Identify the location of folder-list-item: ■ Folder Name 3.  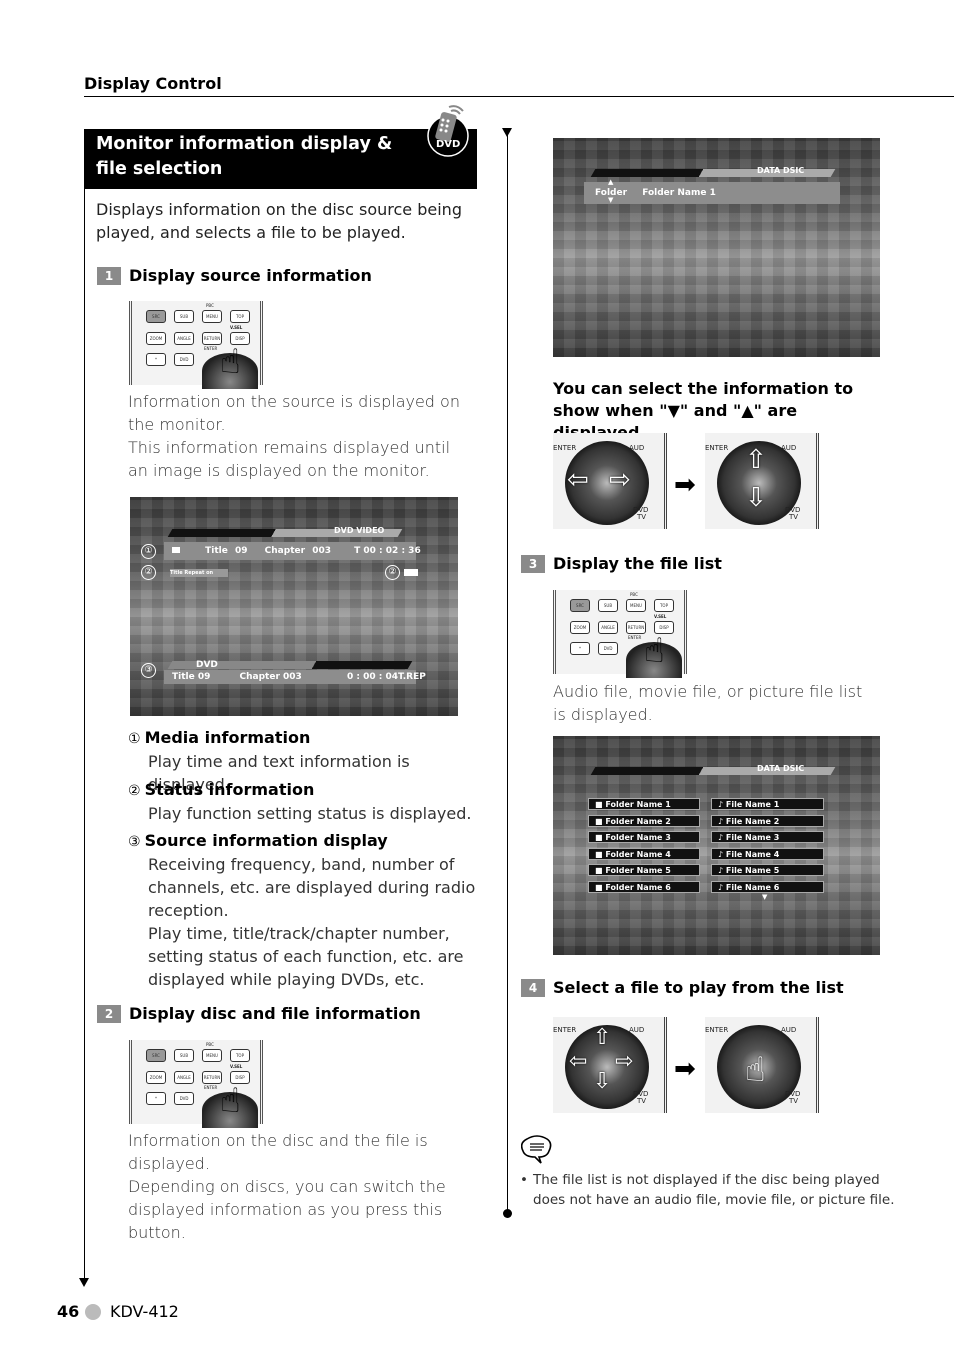
(644, 837).